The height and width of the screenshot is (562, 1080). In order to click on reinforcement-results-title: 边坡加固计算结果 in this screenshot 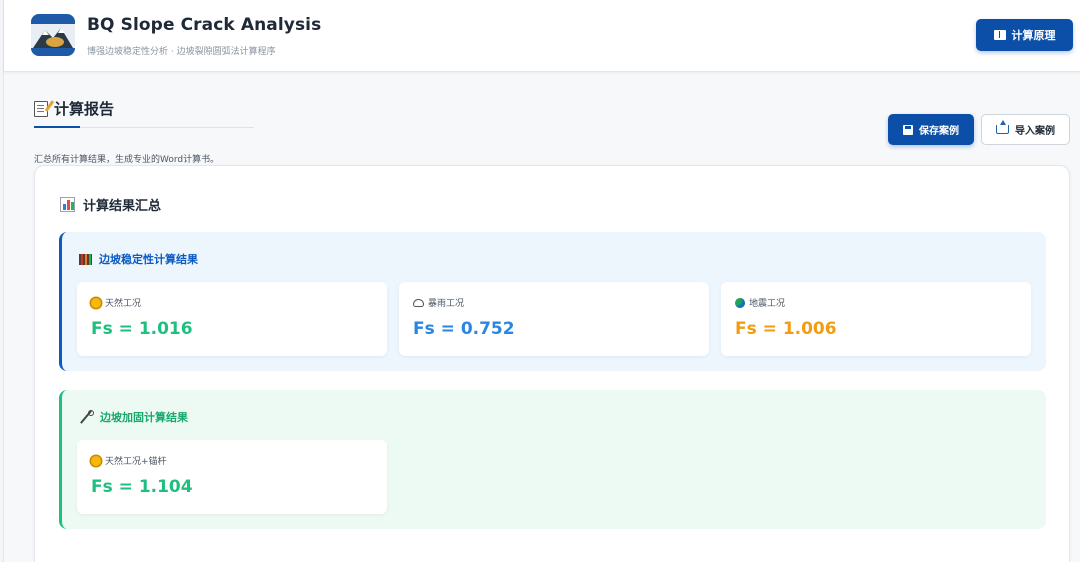, I will do `click(133, 417)`.